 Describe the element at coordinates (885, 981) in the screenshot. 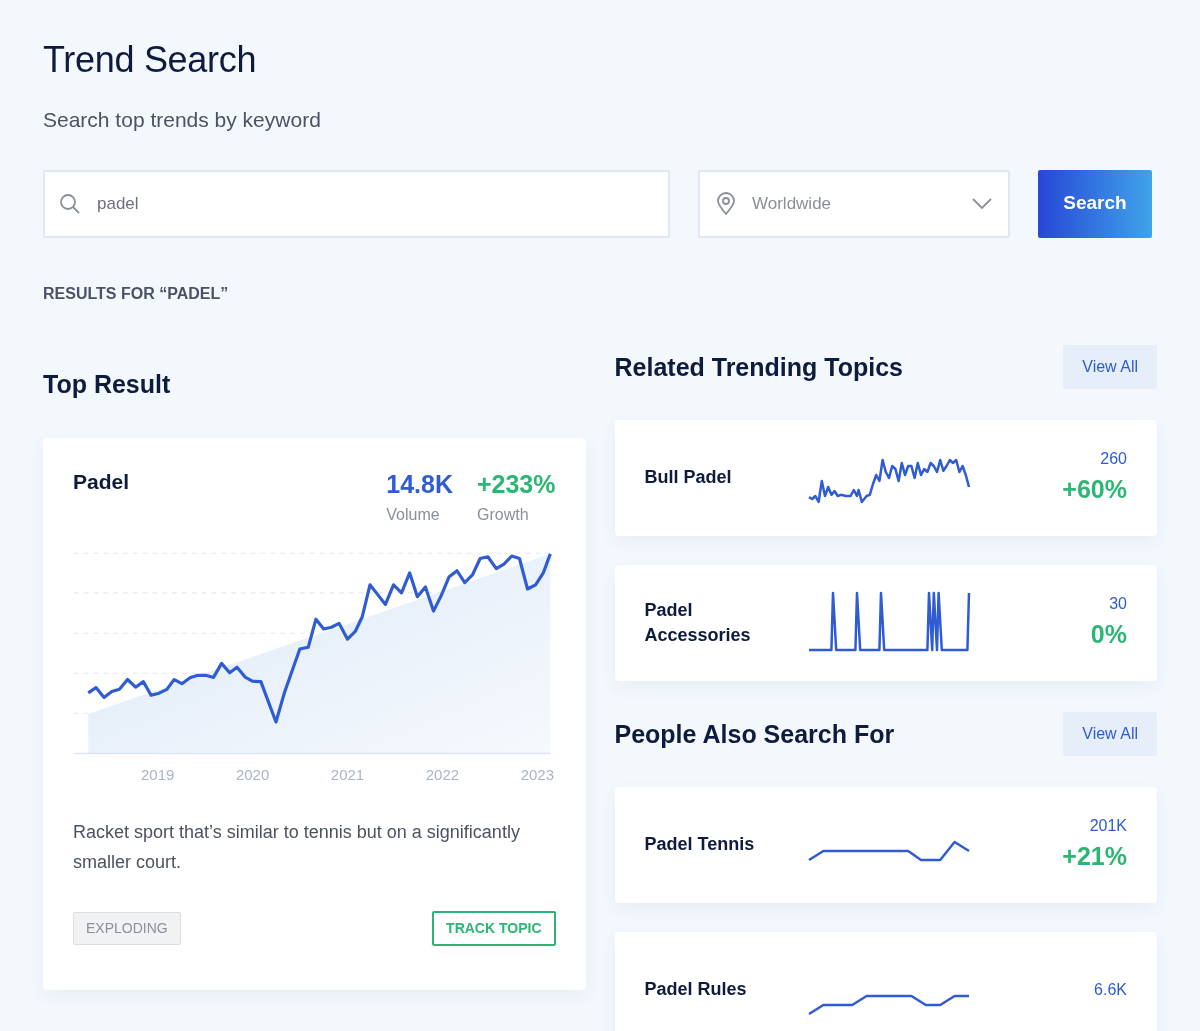

I see `topic-card: Padel Rules 6.6K` at that location.